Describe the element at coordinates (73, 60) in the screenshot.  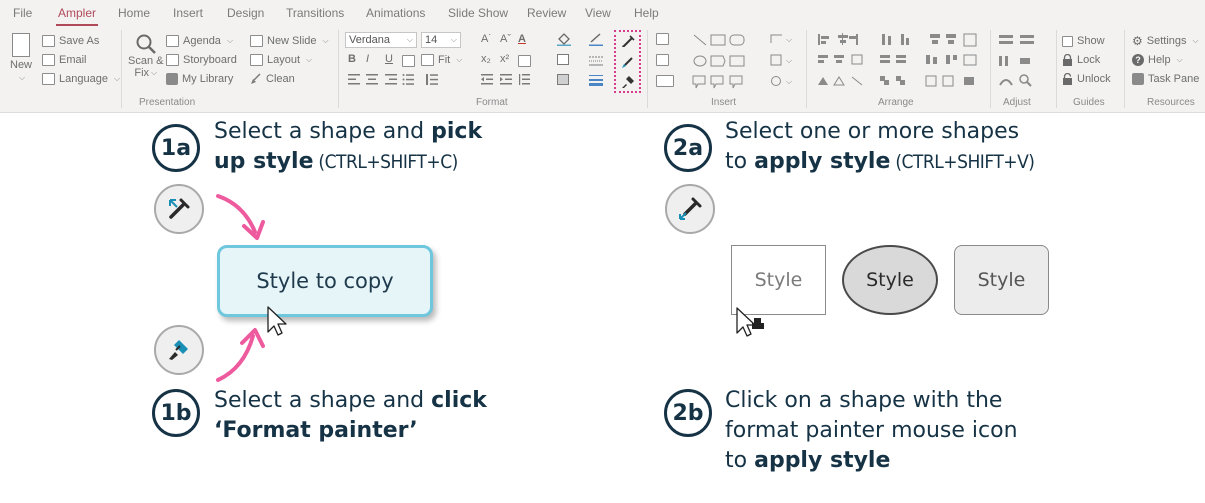
I see `email-label: Email` at that location.